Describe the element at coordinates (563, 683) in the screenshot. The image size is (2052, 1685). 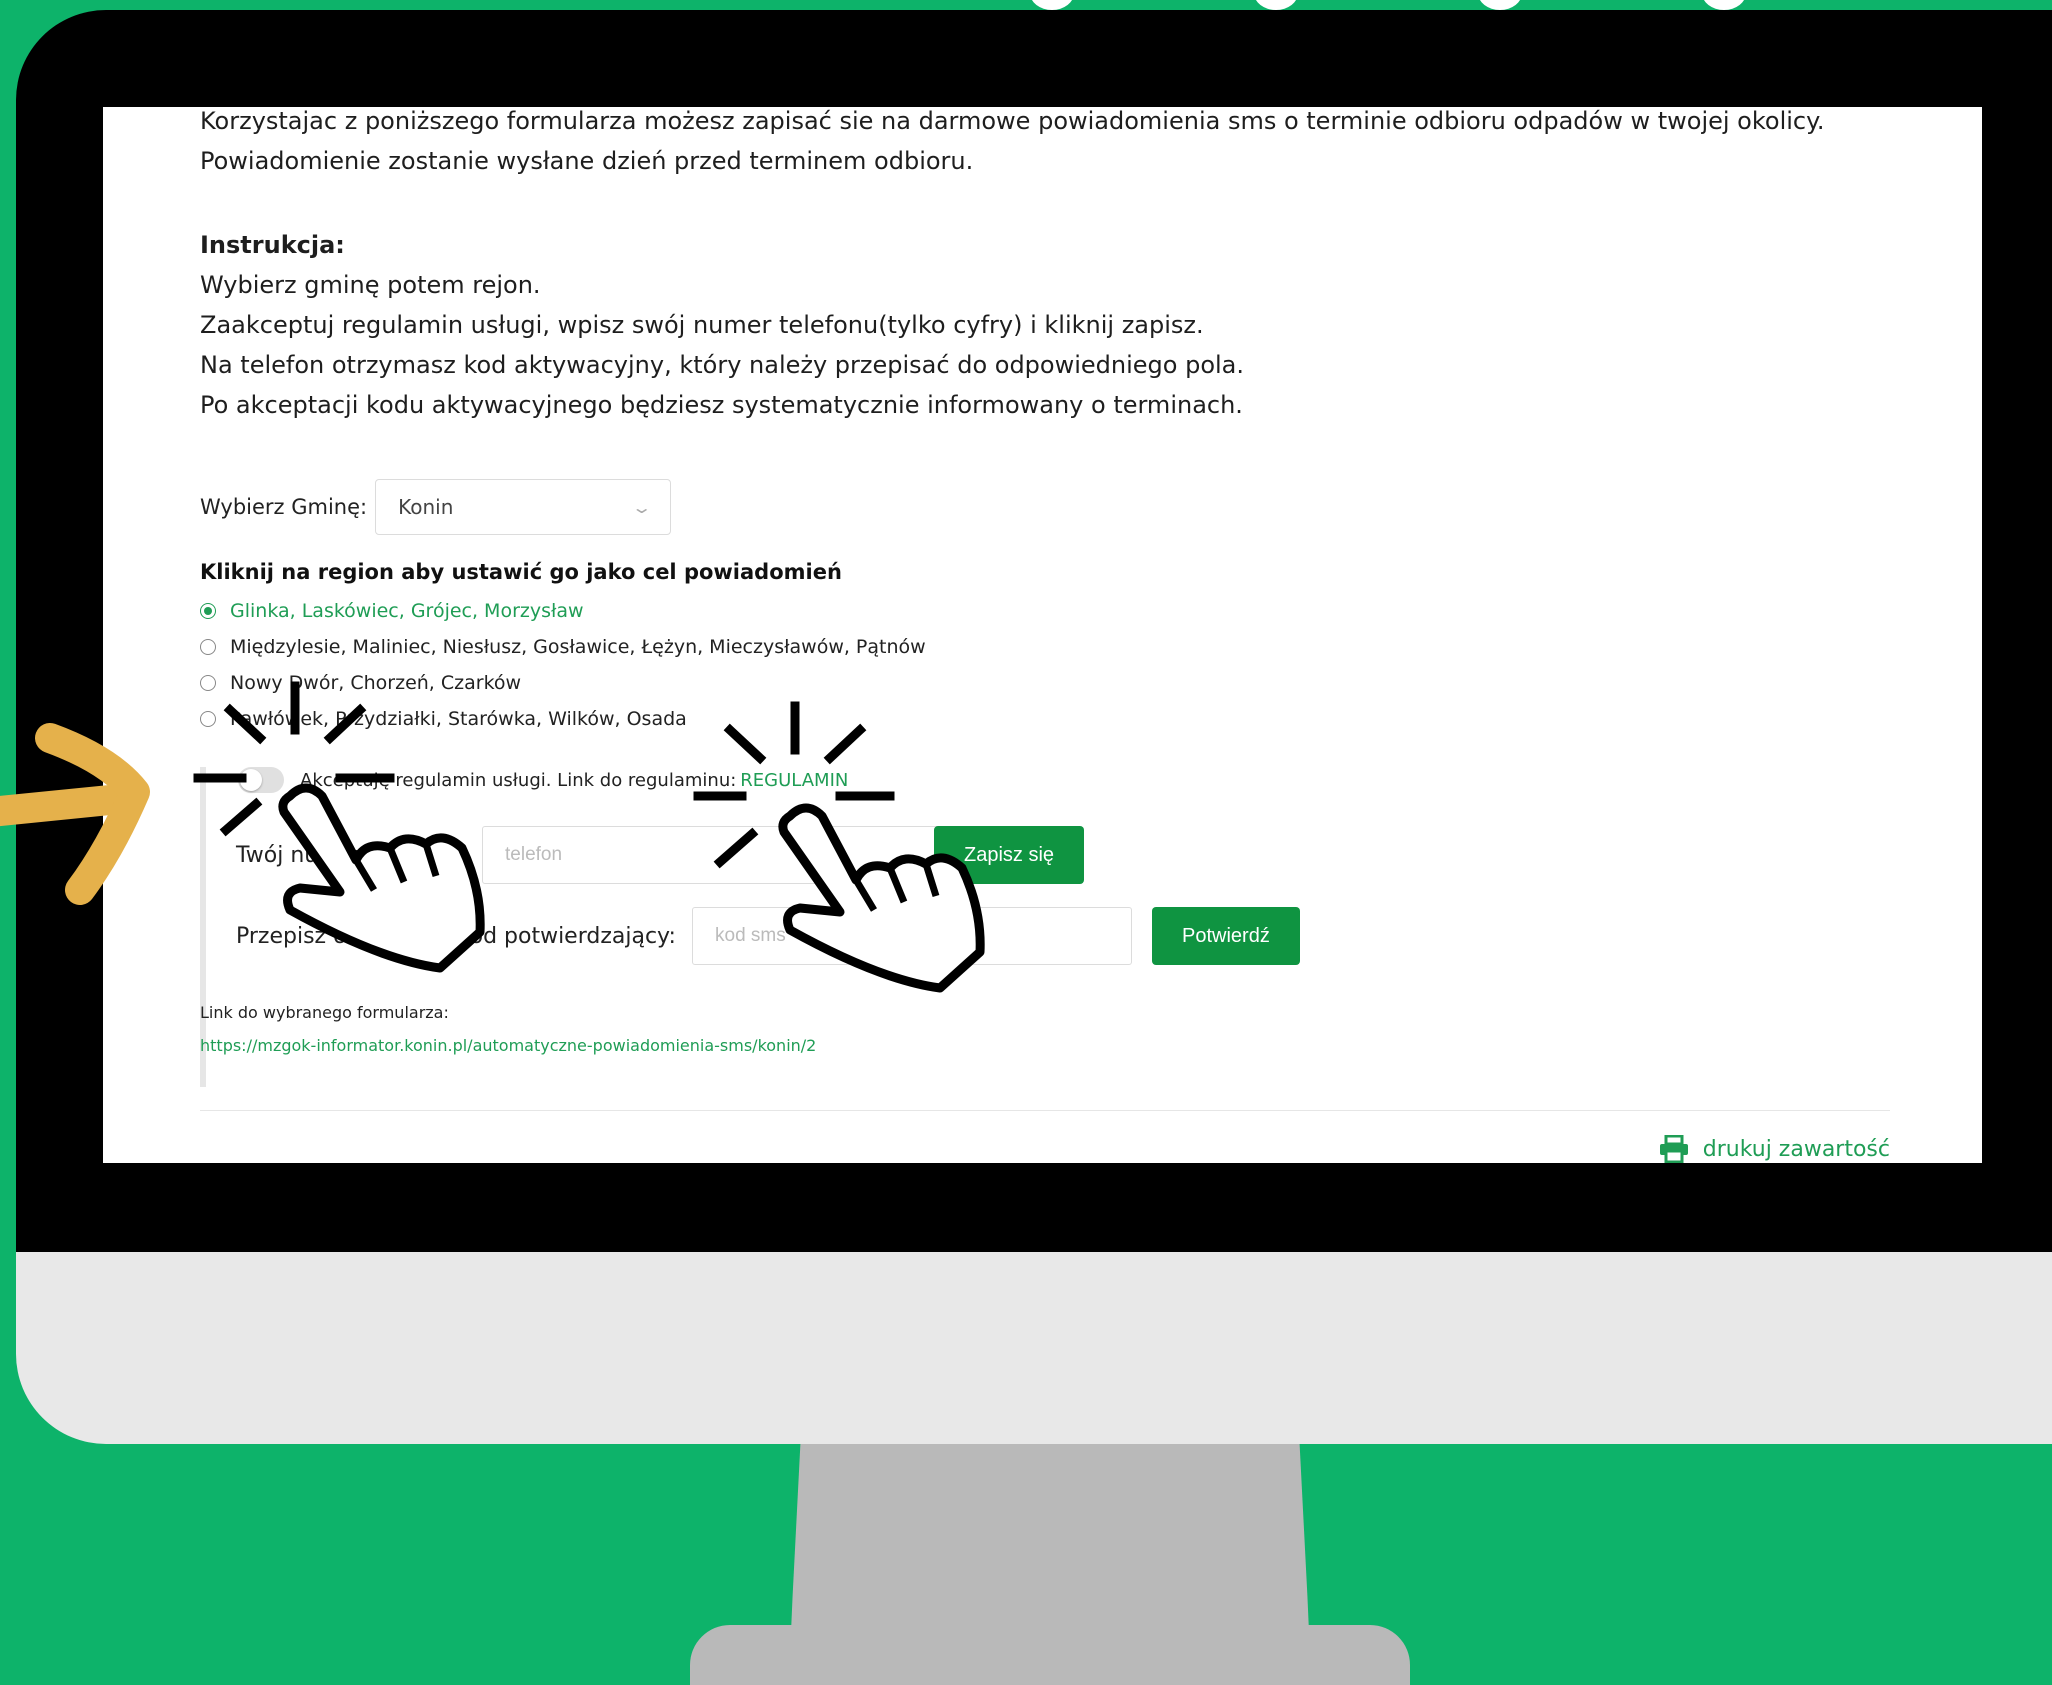
I see `region-option: Nowy Dwór, Chorzeń, Czarków` at that location.